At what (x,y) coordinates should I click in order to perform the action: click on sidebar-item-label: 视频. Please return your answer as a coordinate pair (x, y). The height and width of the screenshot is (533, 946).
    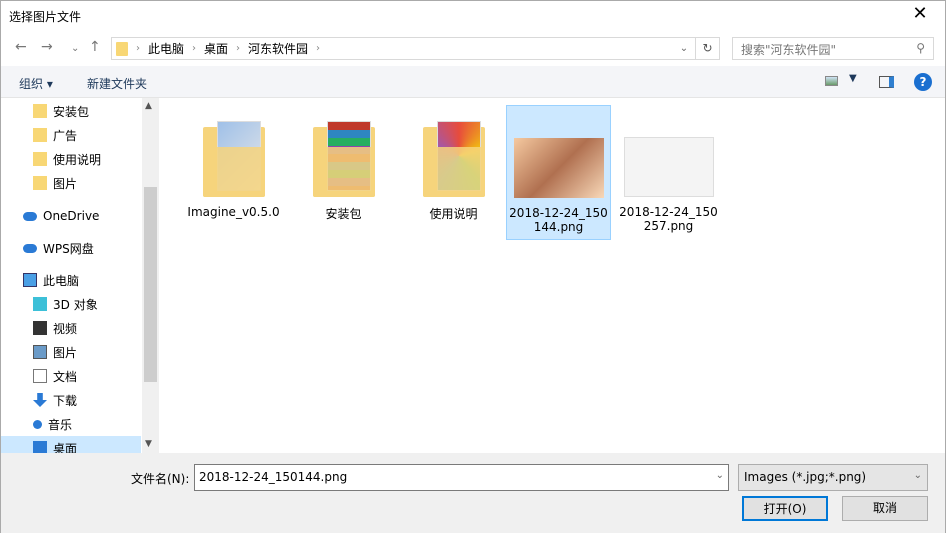
    Looking at the image, I should click on (65, 328).